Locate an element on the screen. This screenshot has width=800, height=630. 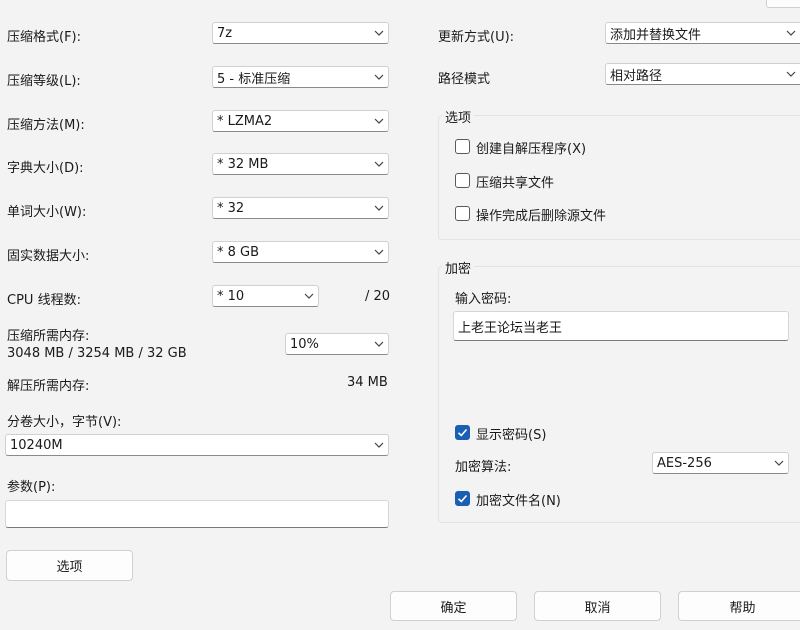
cancel-button: 取消 is located at coordinates (597, 606).